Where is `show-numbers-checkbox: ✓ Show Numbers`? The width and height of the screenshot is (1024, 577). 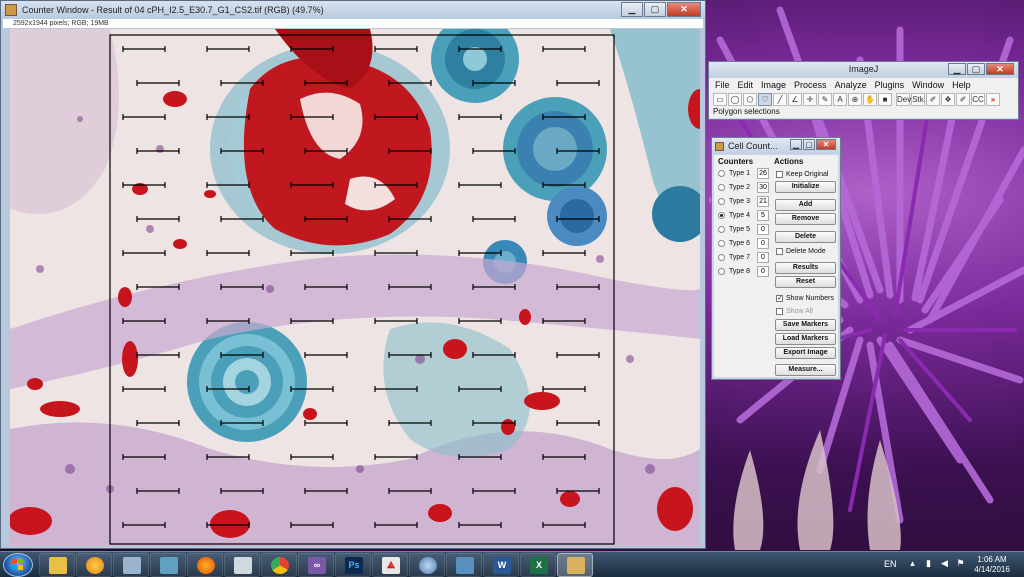
show-numbers-checkbox: ✓ Show Numbers is located at coordinates (805, 298).